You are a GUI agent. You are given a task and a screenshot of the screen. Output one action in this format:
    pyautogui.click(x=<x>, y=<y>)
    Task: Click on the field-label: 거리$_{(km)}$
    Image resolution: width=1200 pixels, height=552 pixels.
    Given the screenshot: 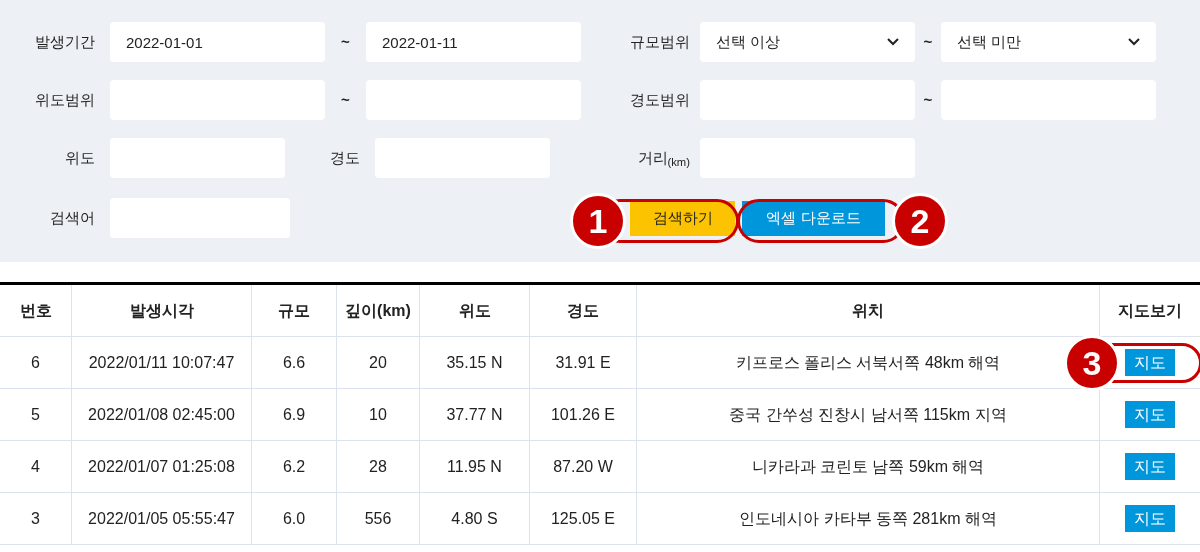 What is the action you would take?
    pyautogui.click(x=663, y=158)
    